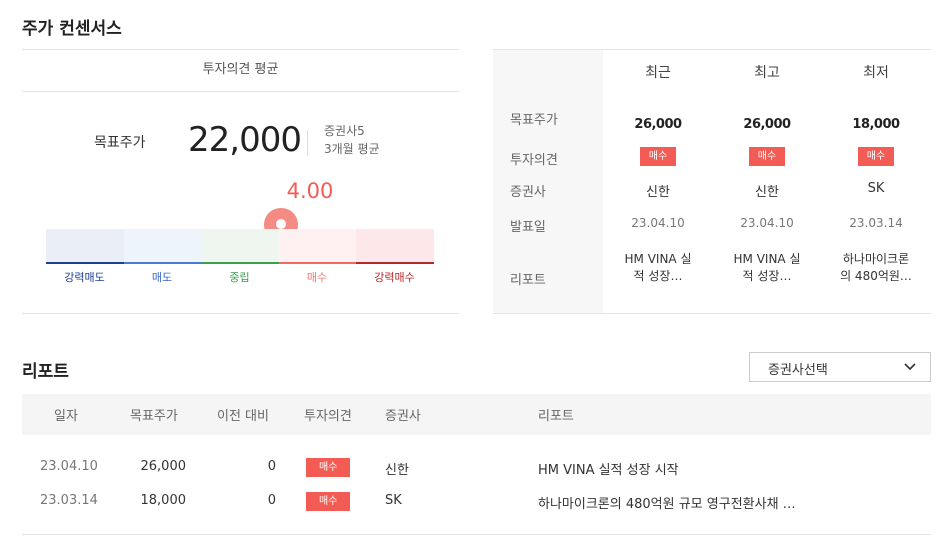 The width and height of the screenshot is (946, 540). I want to click on row-label-opinion: 투자의견, so click(534, 160).